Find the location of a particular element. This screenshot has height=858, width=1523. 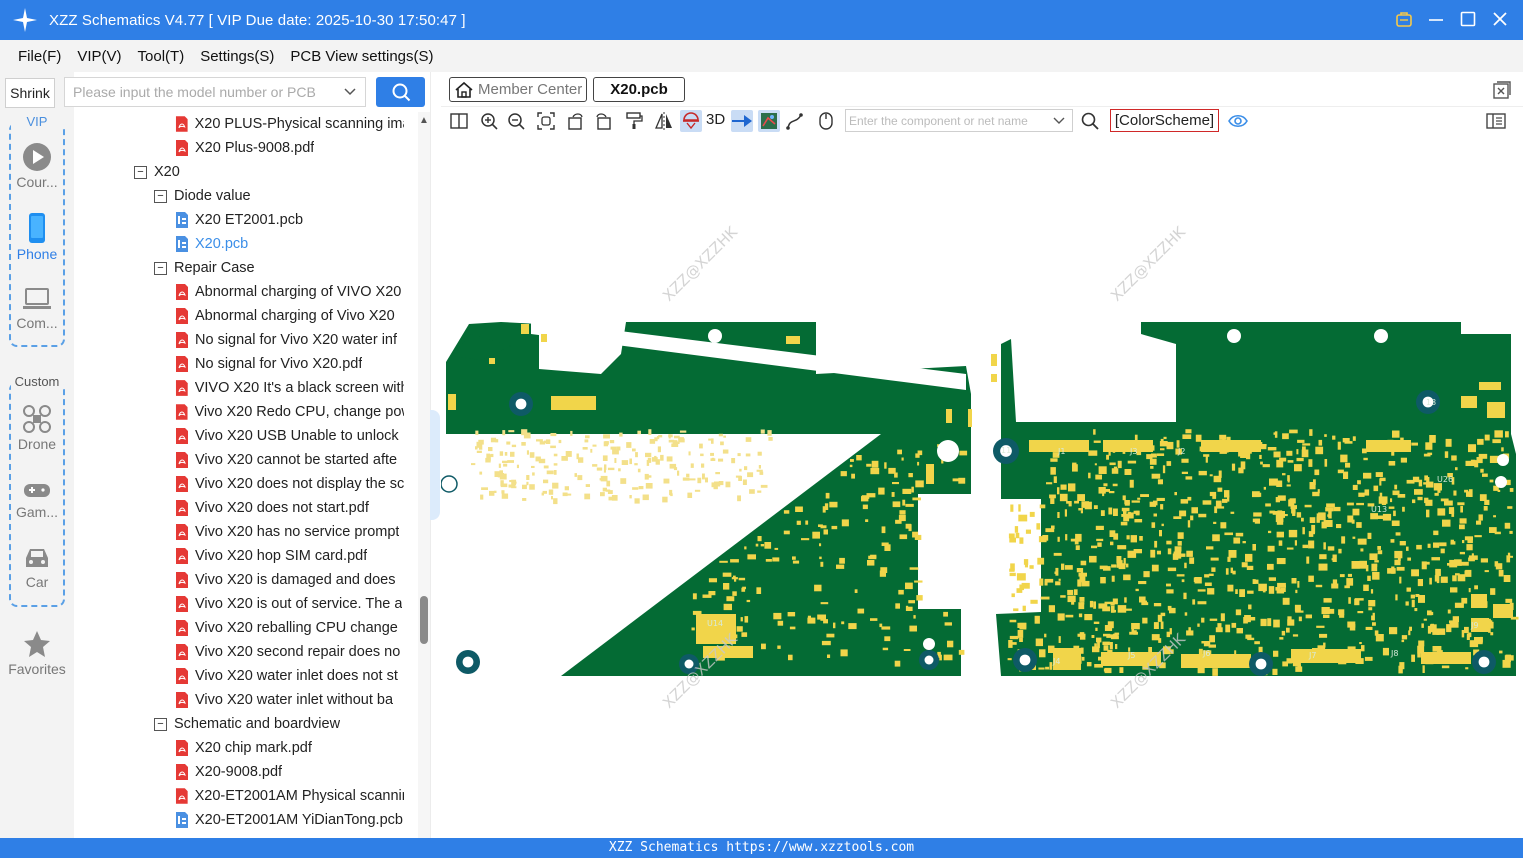

menu-tool: Tool(T) is located at coordinates (161, 56).